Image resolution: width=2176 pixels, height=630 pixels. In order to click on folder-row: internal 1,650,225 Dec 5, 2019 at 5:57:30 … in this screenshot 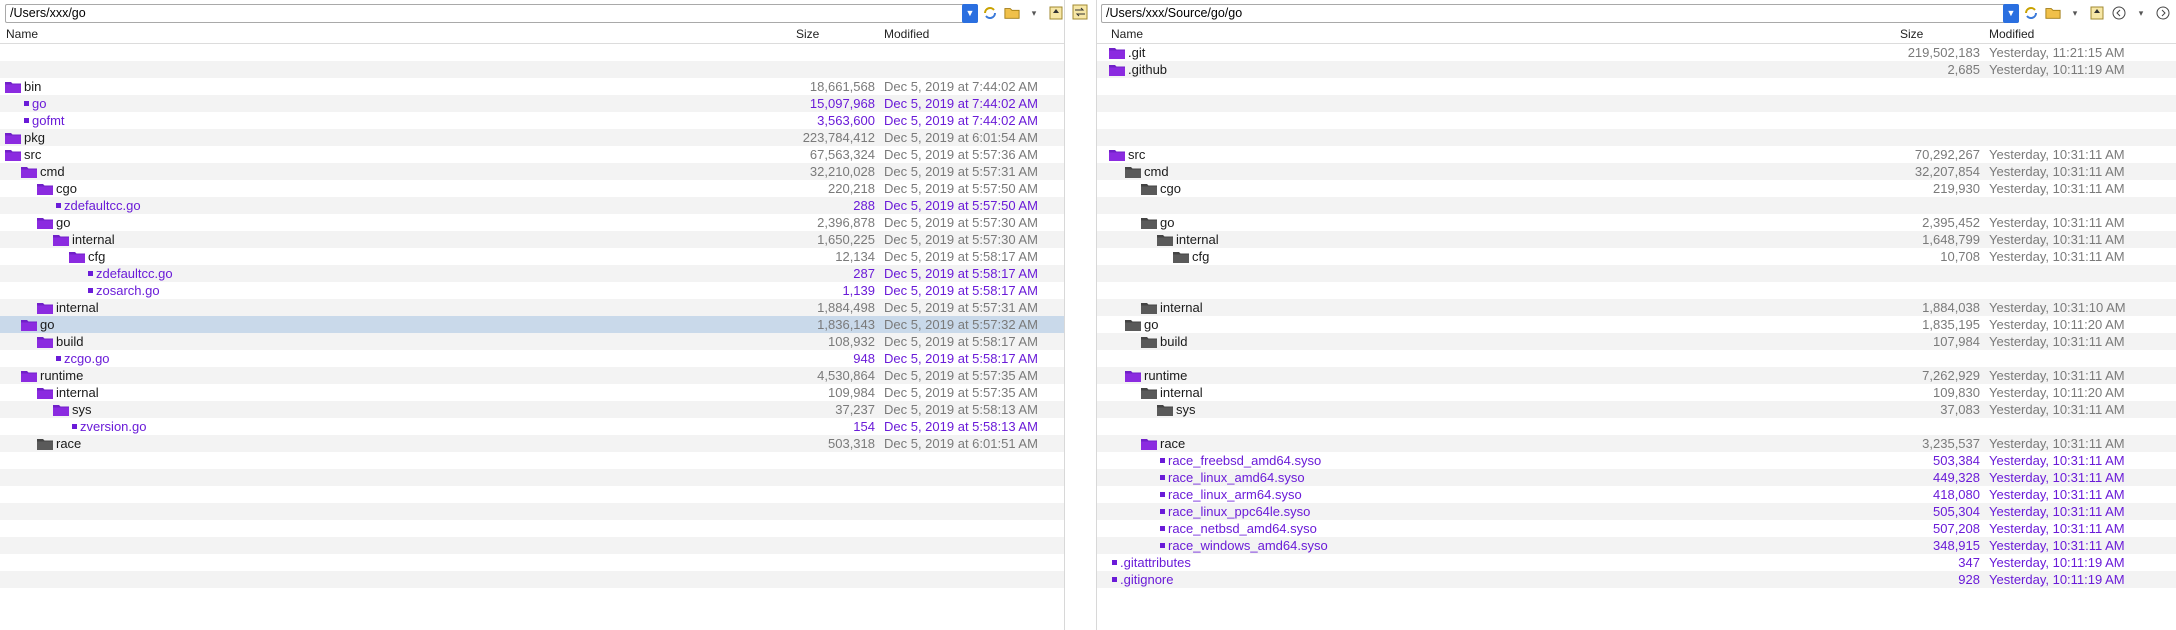, I will do `click(532, 239)`.